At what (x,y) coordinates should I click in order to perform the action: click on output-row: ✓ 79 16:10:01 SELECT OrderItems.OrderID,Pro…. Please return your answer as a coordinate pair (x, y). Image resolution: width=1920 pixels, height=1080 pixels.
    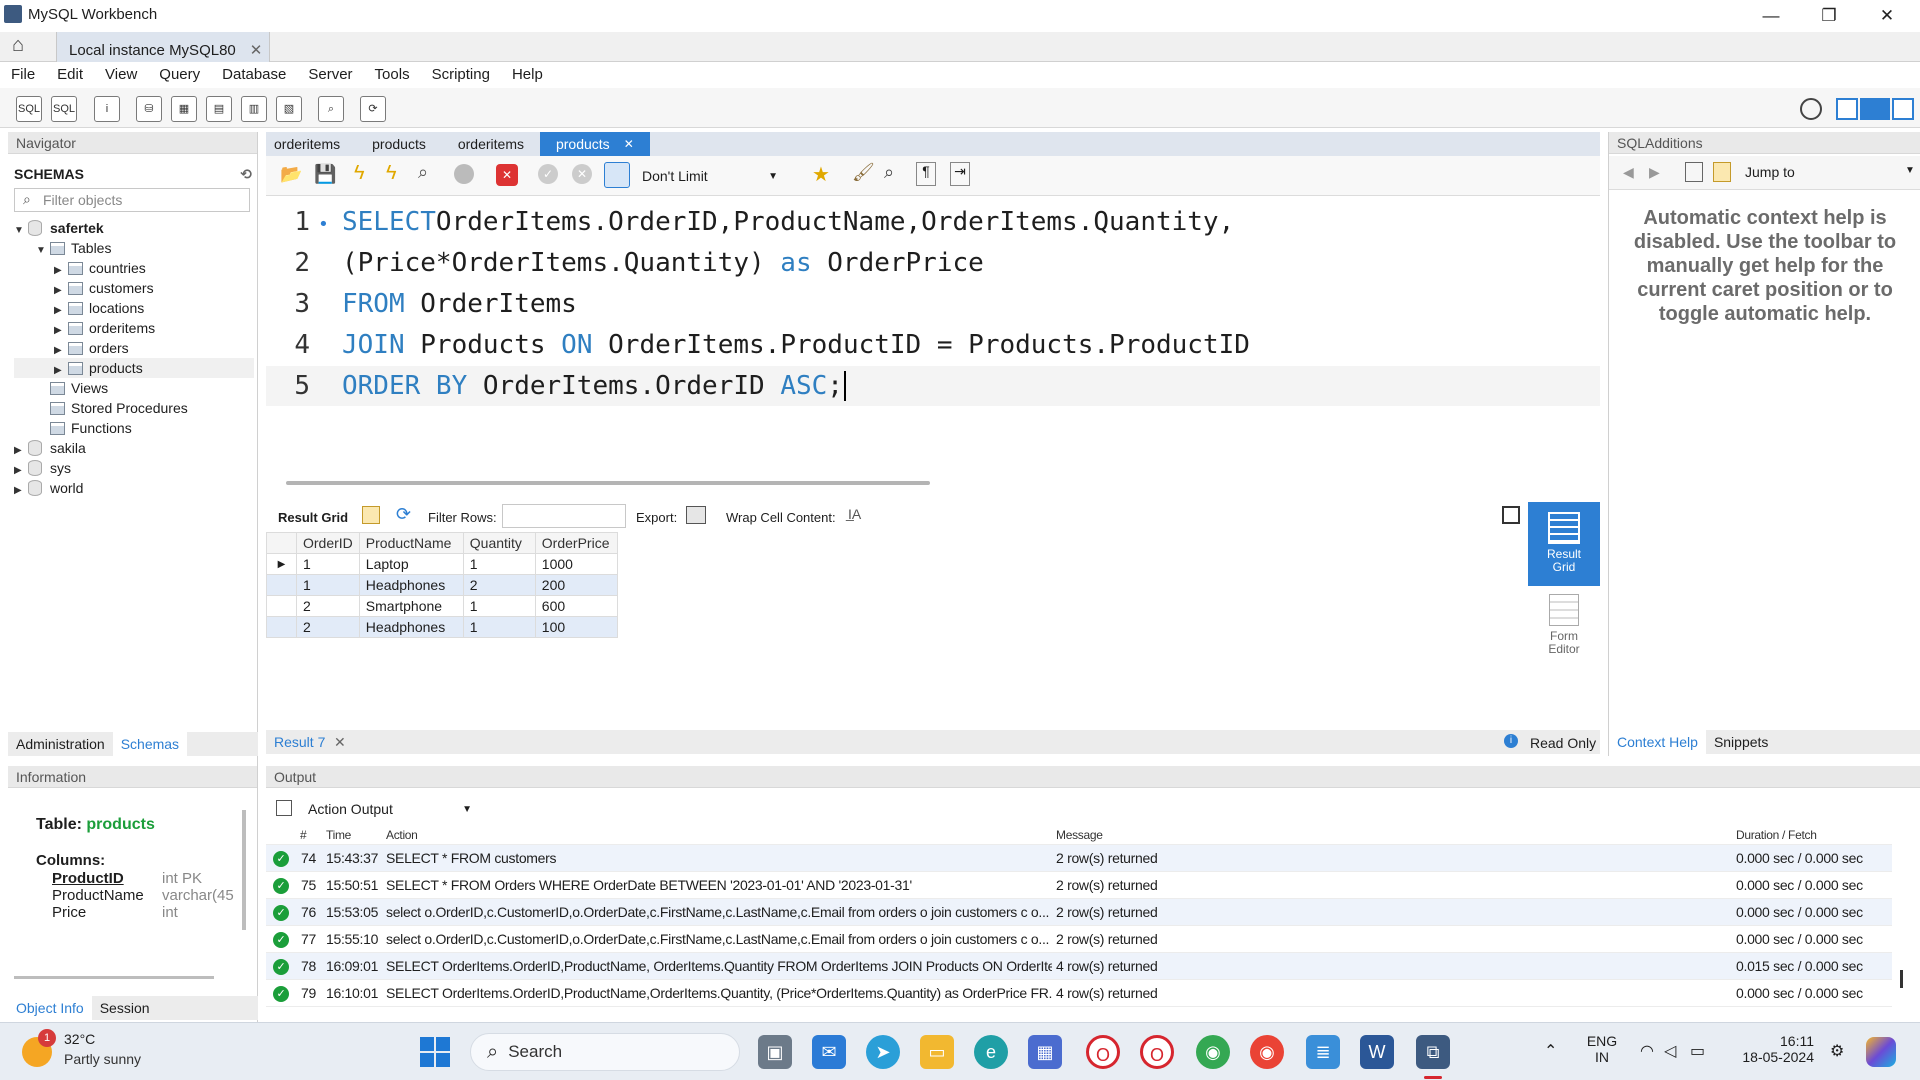
    Looking at the image, I should click on (1079, 993).